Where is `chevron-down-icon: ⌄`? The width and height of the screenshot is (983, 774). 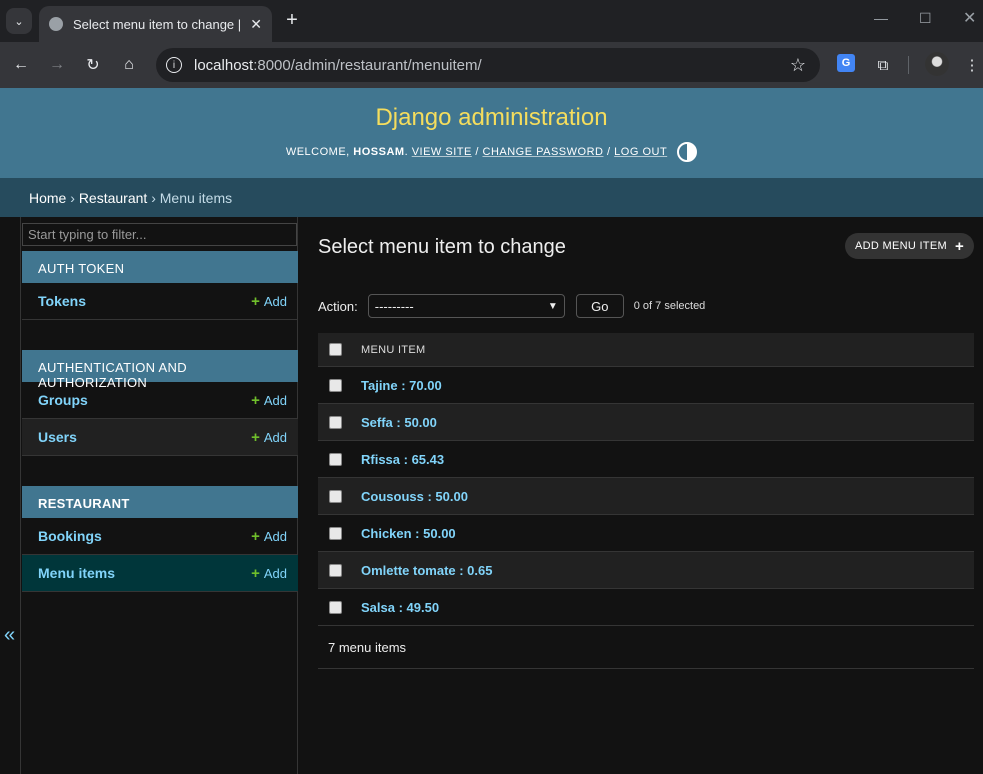
chevron-down-icon: ⌄ is located at coordinates (19, 21).